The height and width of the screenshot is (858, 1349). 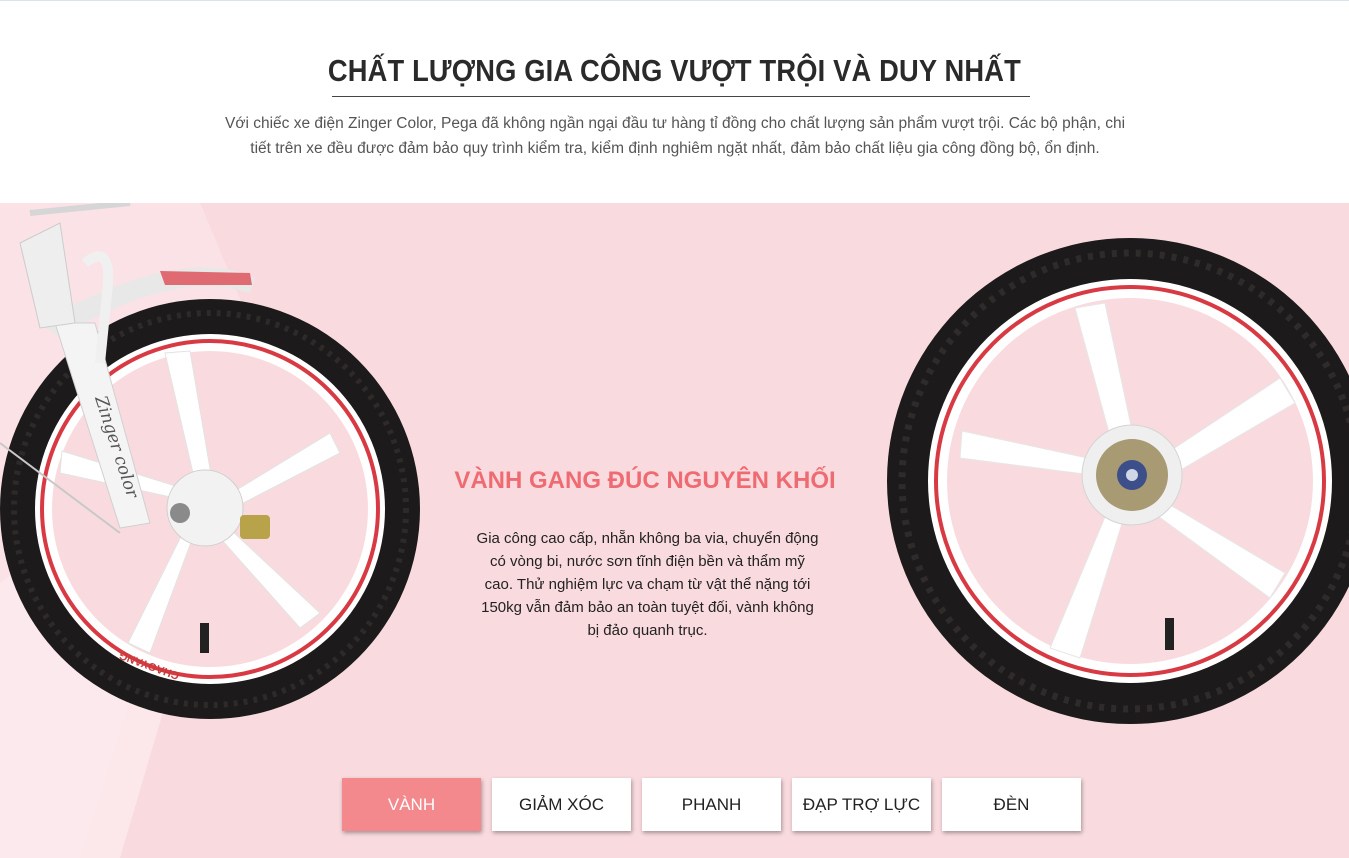 I want to click on tab-dap-tro-luc: ĐẠP TRỢ LỰC, so click(x=861, y=804).